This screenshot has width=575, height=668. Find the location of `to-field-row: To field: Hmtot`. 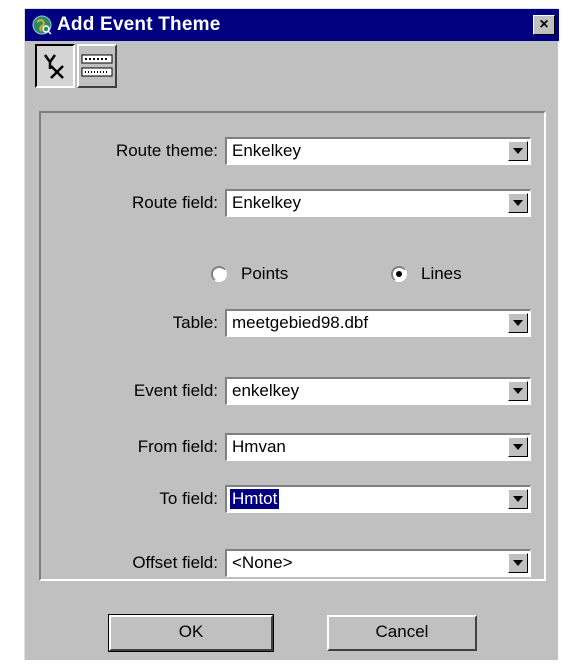

to-field-row: To field: Hmtot is located at coordinates (294, 499).